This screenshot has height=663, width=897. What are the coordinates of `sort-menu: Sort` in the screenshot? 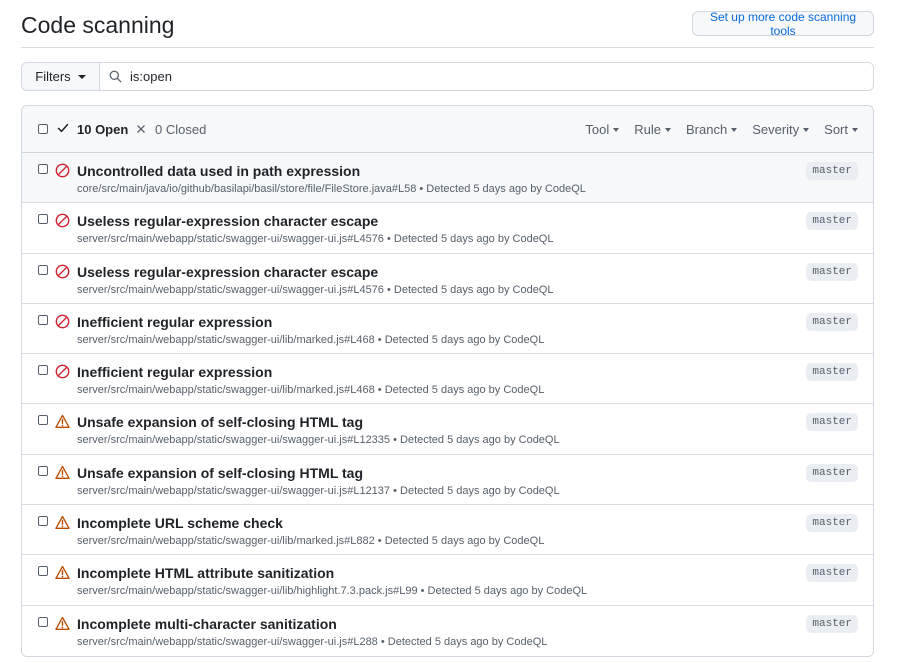 It's located at (841, 129).